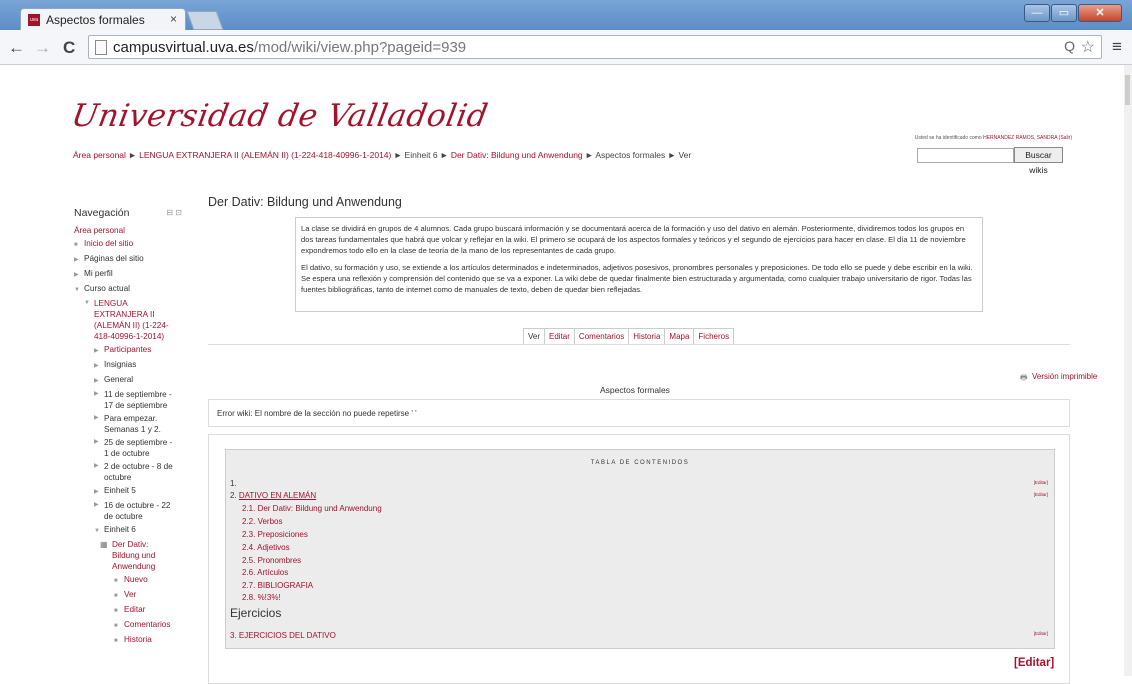 This screenshot has width=1132, height=684. What do you see at coordinates (95, 20) in the screenshot?
I see `tab-title: Aspectos formales` at bounding box center [95, 20].